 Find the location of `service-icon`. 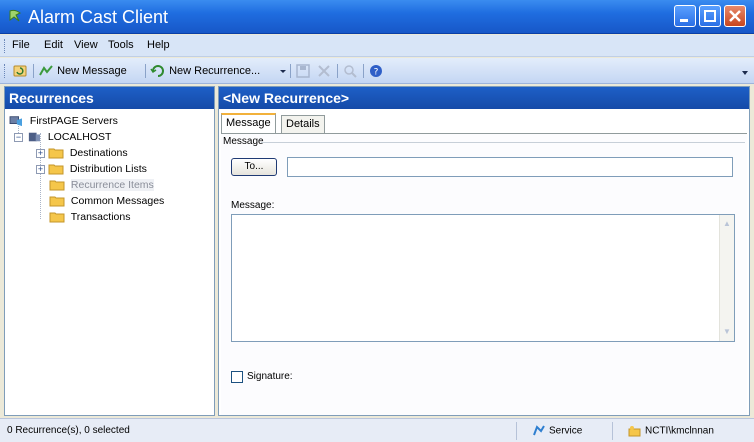

service-icon is located at coordinates (539, 430).